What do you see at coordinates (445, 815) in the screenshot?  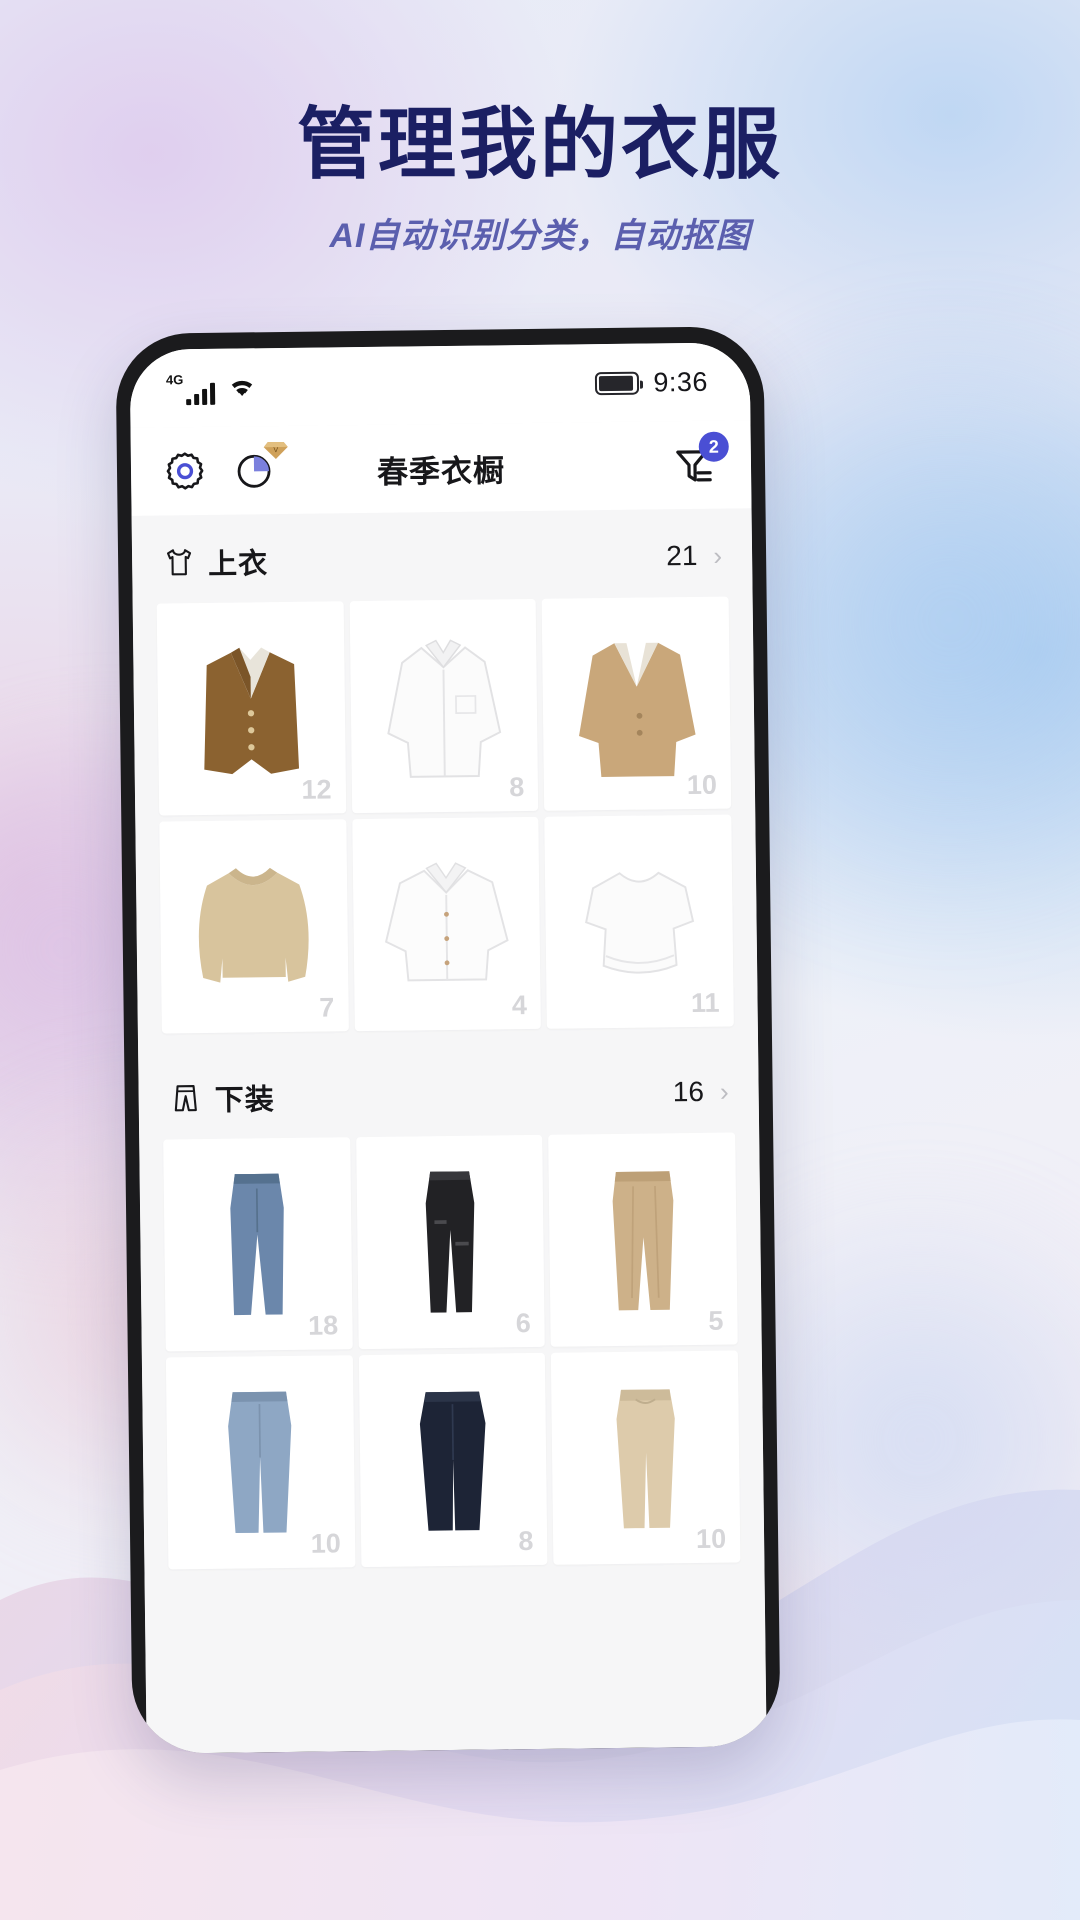 I see `tops-grid: 12 8 10 7 4 11` at bounding box center [445, 815].